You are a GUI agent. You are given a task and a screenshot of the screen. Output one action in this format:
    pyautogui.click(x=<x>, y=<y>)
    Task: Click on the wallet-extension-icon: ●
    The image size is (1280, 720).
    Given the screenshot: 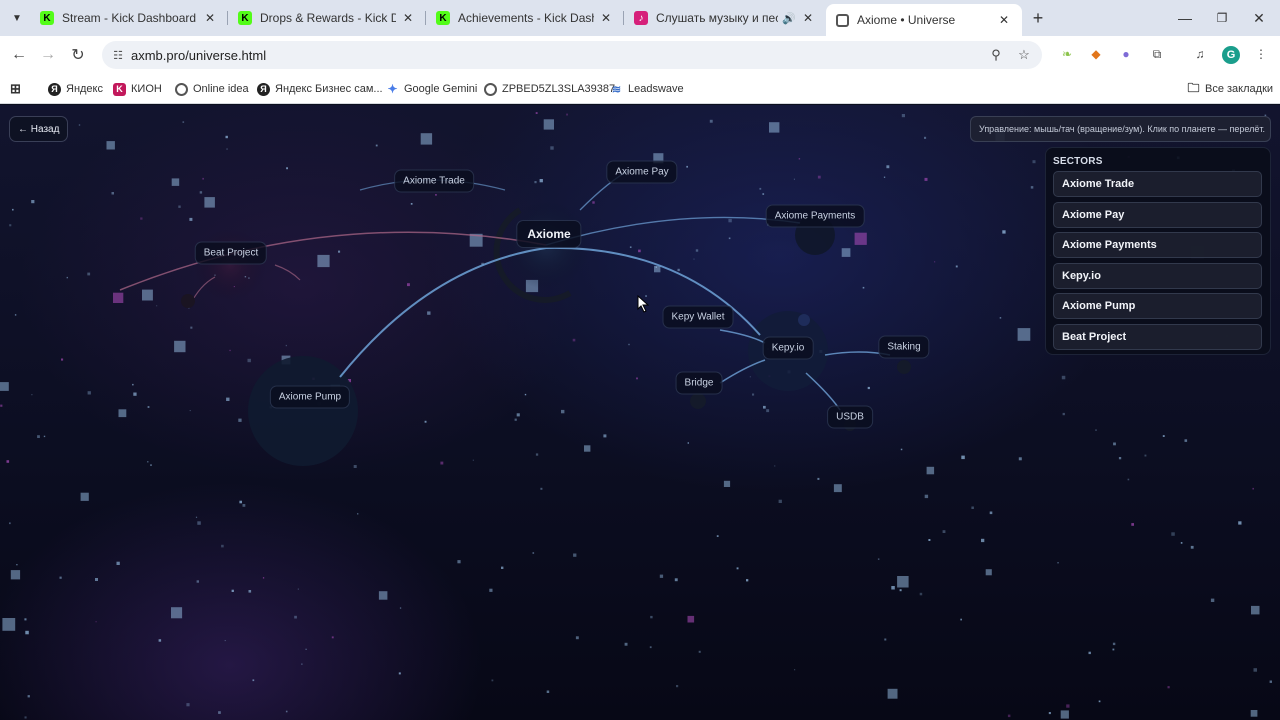 What is the action you would take?
    pyautogui.click(x=1126, y=54)
    